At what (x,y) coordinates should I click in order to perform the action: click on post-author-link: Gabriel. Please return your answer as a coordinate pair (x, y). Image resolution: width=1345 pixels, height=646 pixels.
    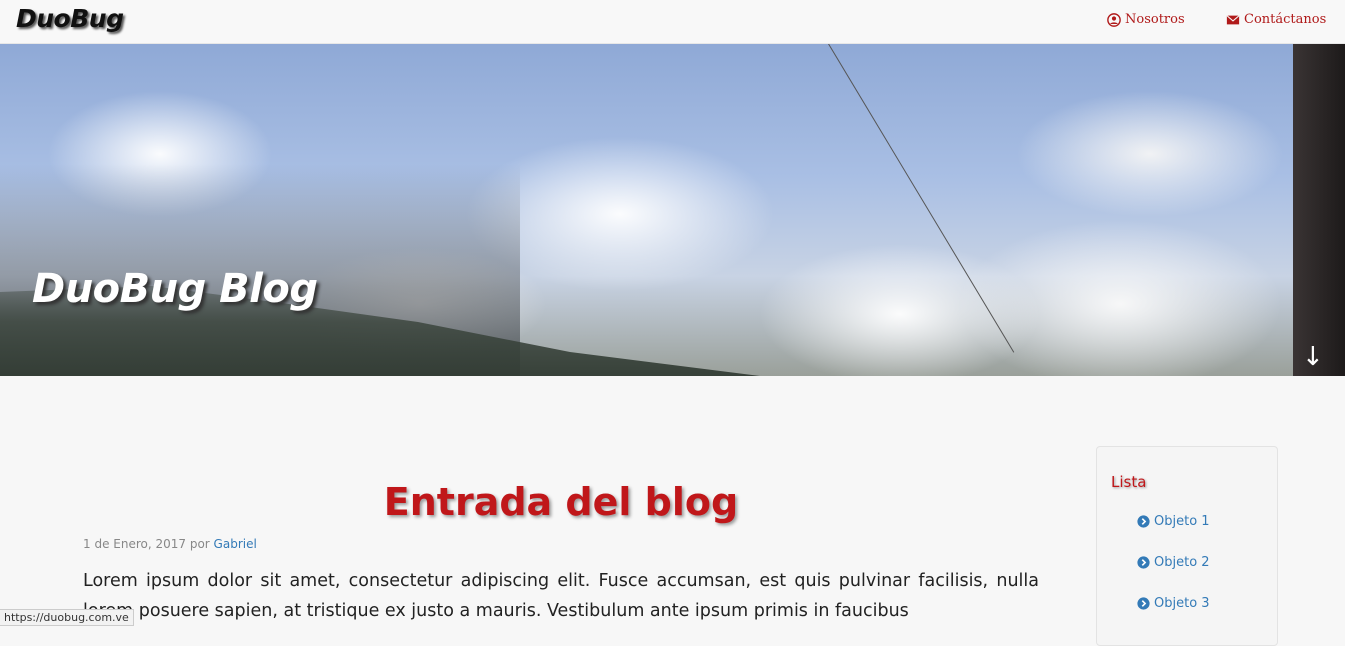
    Looking at the image, I should click on (235, 544).